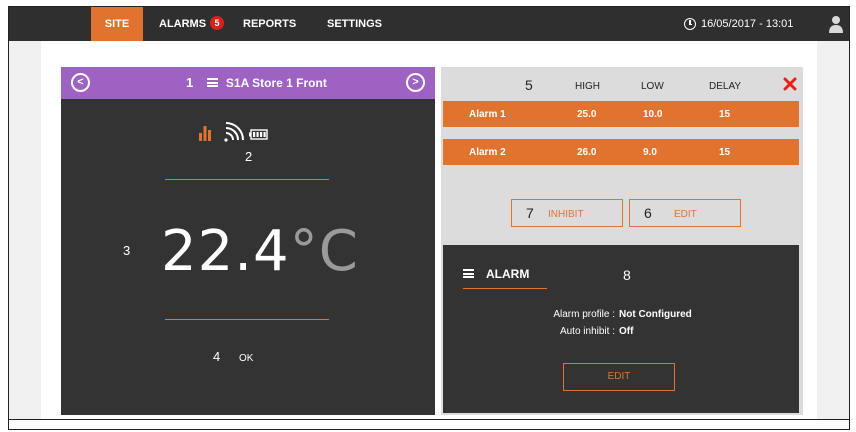 This screenshot has width=856, height=432. What do you see at coordinates (655, 314) in the screenshot?
I see `alarm-profile-value: Not Configured` at bounding box center [655, 314].